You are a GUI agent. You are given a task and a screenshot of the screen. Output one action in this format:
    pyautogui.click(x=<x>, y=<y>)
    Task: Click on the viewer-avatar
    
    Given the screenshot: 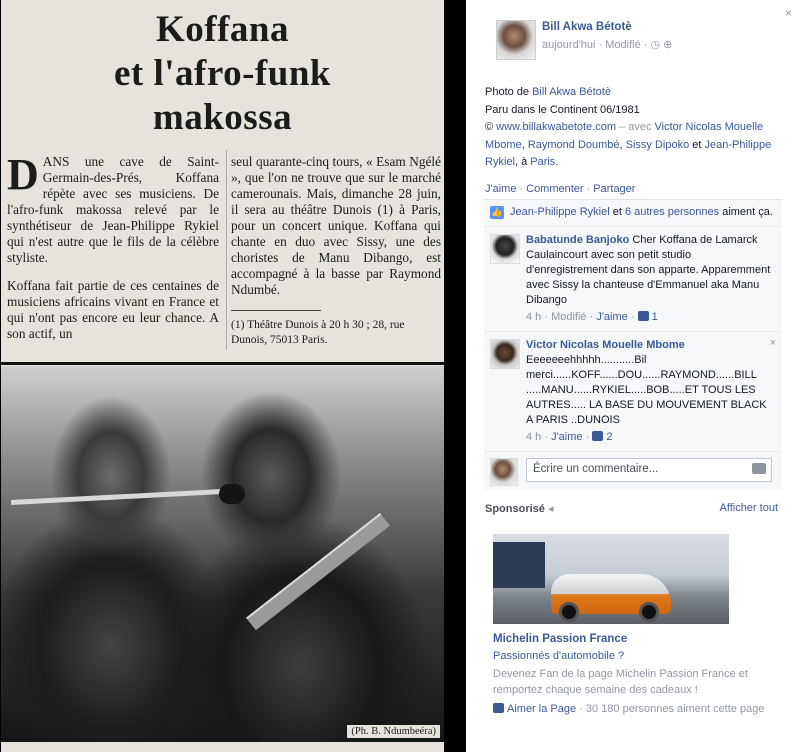 What is the action you would take?
    pyautogui.click(x=504, y=472)
    